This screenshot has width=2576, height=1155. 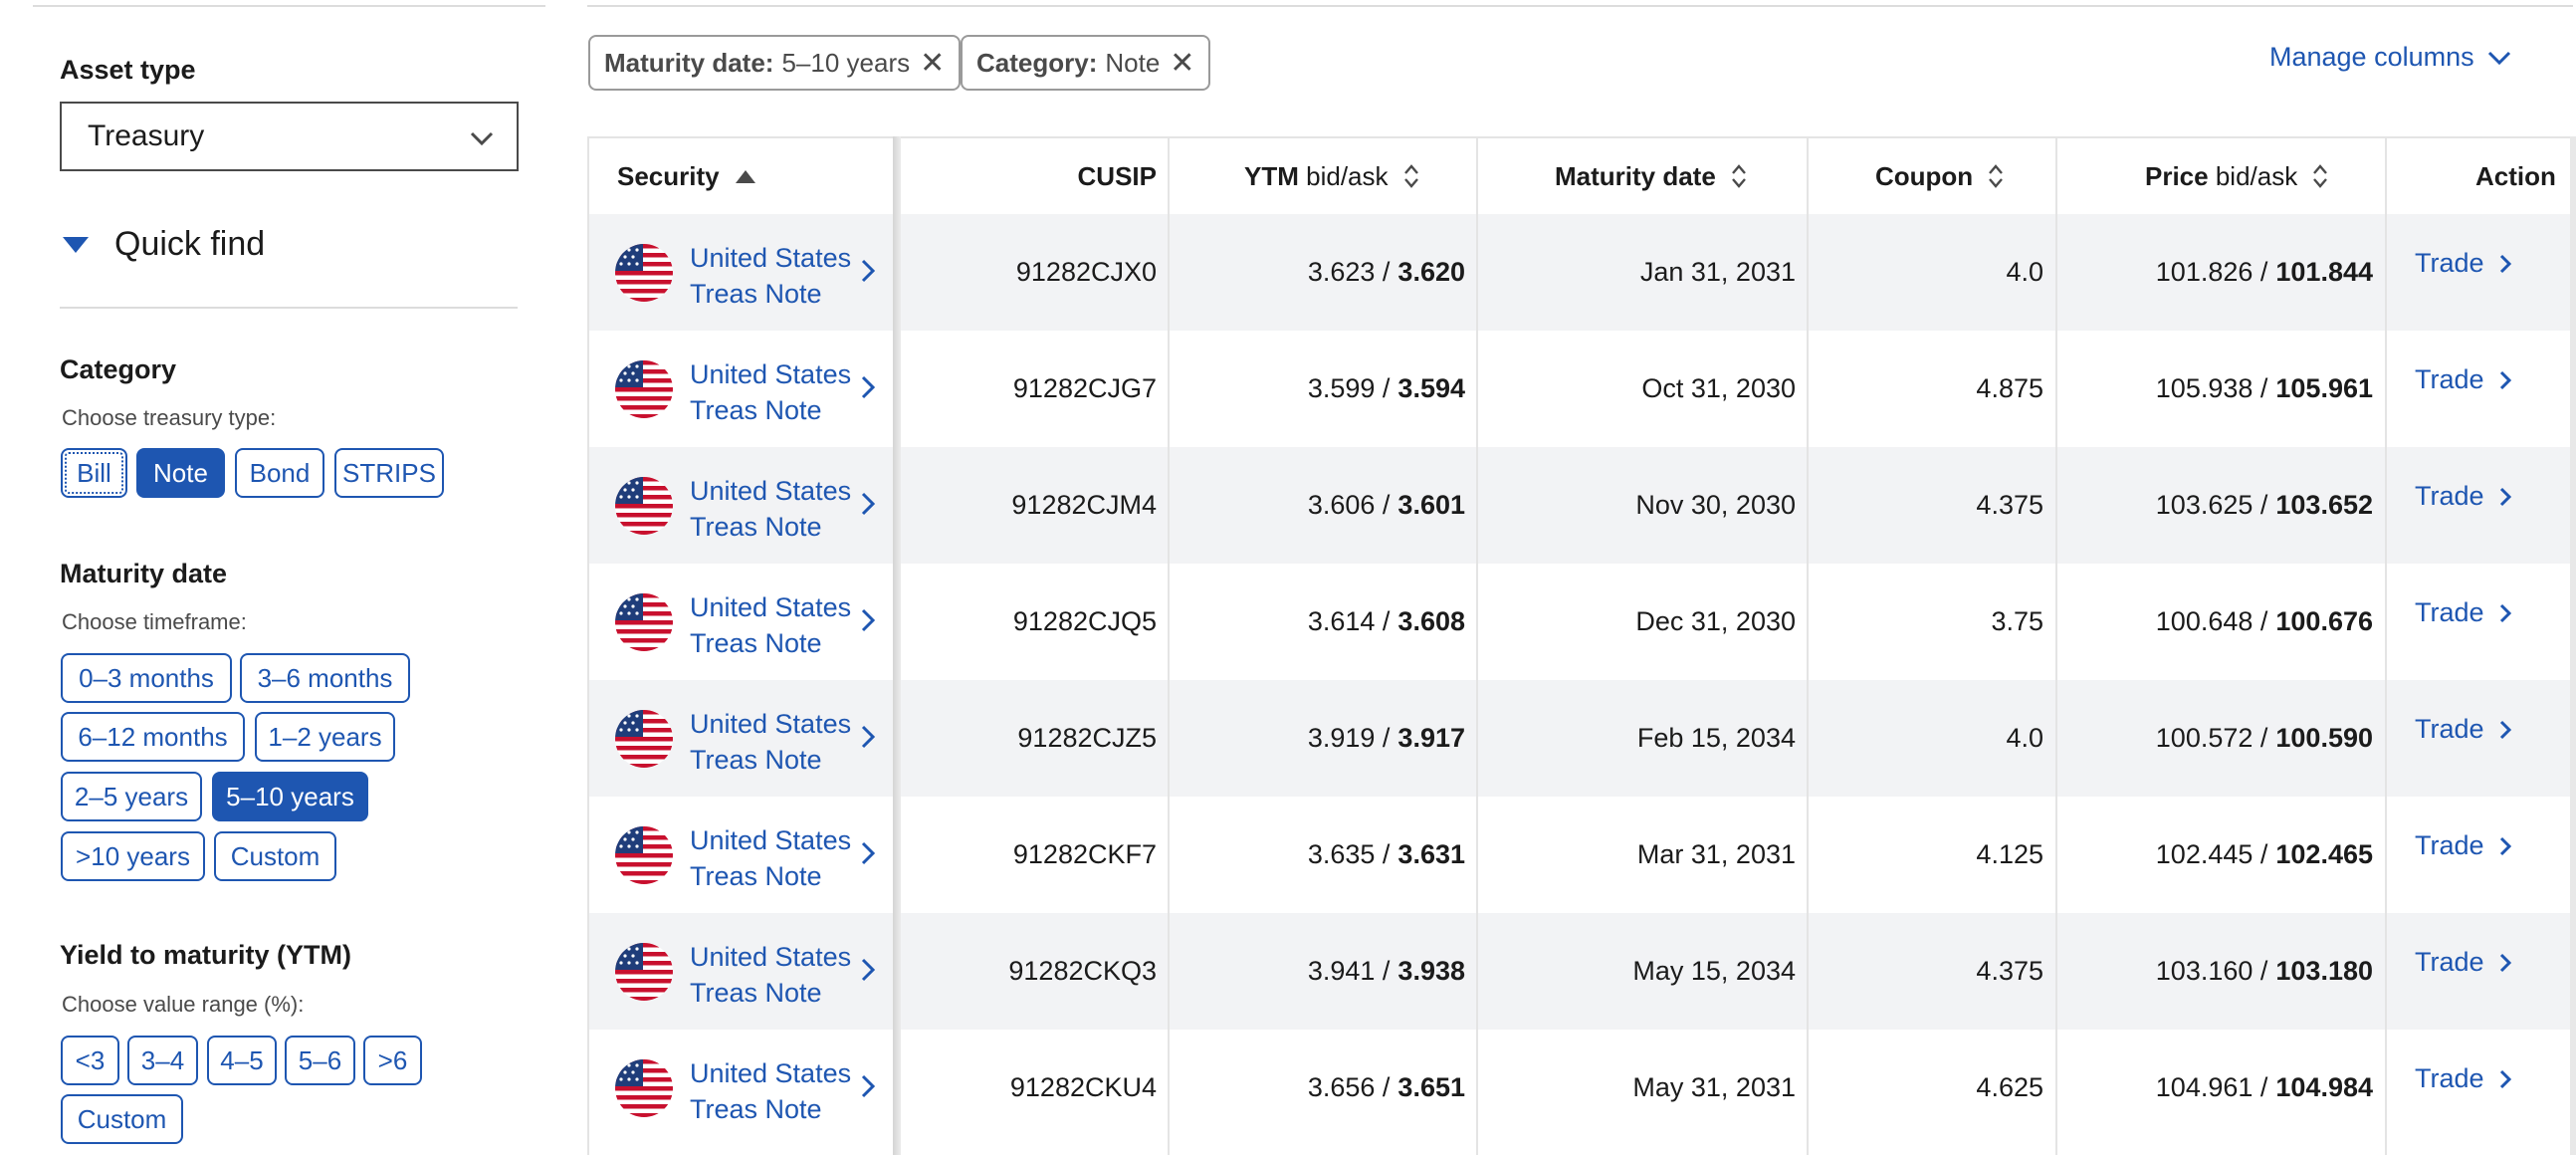 I want to click on coupon-value: 4.125, so click(x=2009, y=854).